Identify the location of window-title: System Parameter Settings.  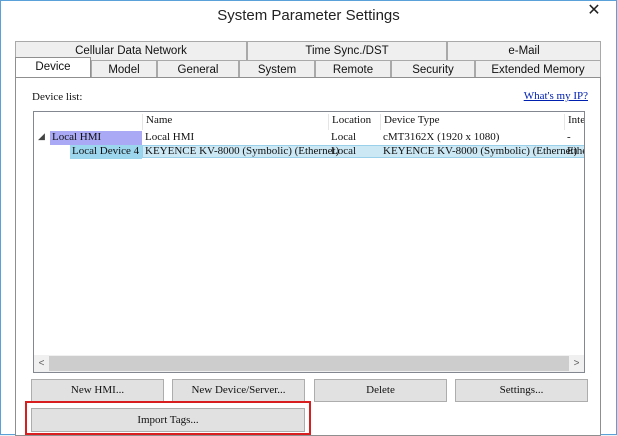
(308, 15).